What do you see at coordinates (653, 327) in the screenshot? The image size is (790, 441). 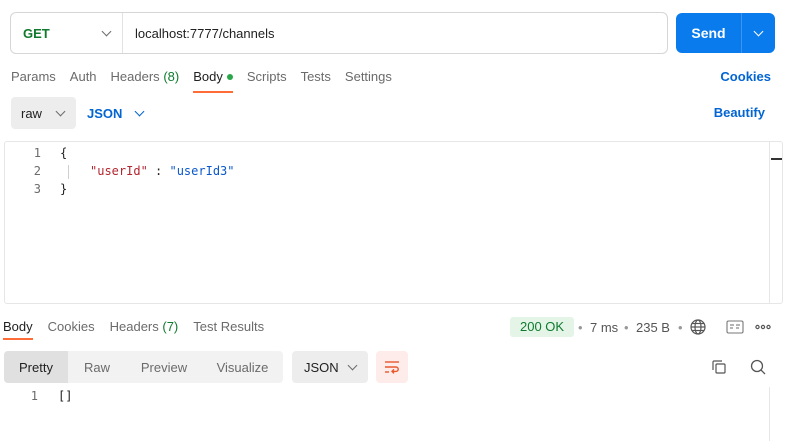 I see `response-size: 235 B` at bounding box center [653, 327].